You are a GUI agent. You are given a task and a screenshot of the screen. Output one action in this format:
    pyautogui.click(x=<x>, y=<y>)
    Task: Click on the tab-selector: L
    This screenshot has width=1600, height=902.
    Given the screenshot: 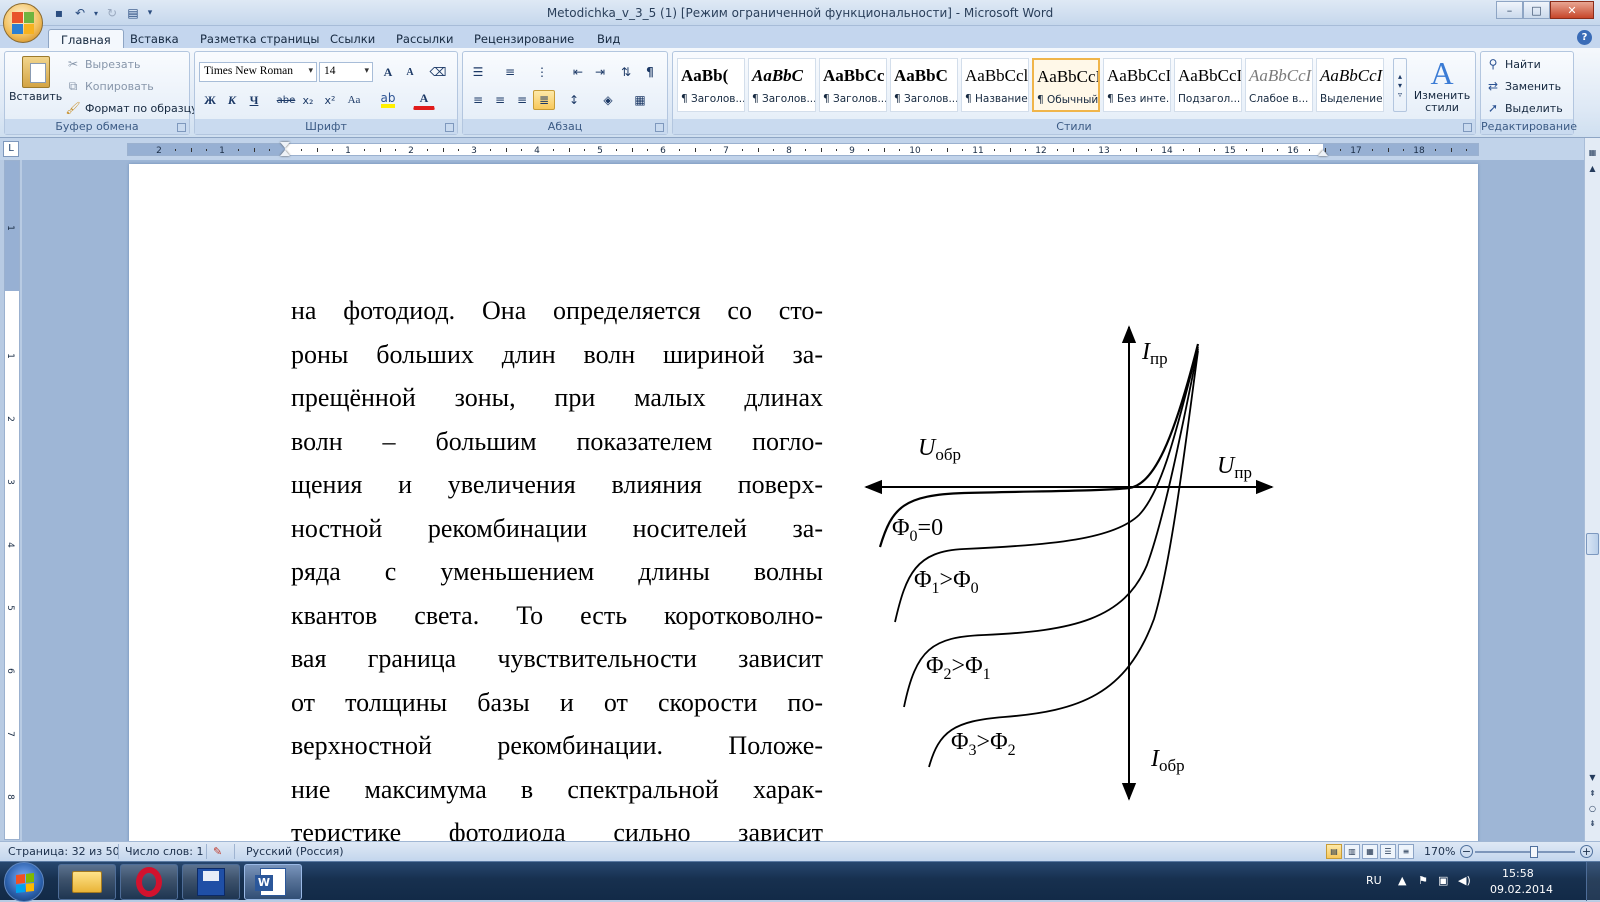 What is the action you would take?
    pyautogui.click(x=11, y=149)
    